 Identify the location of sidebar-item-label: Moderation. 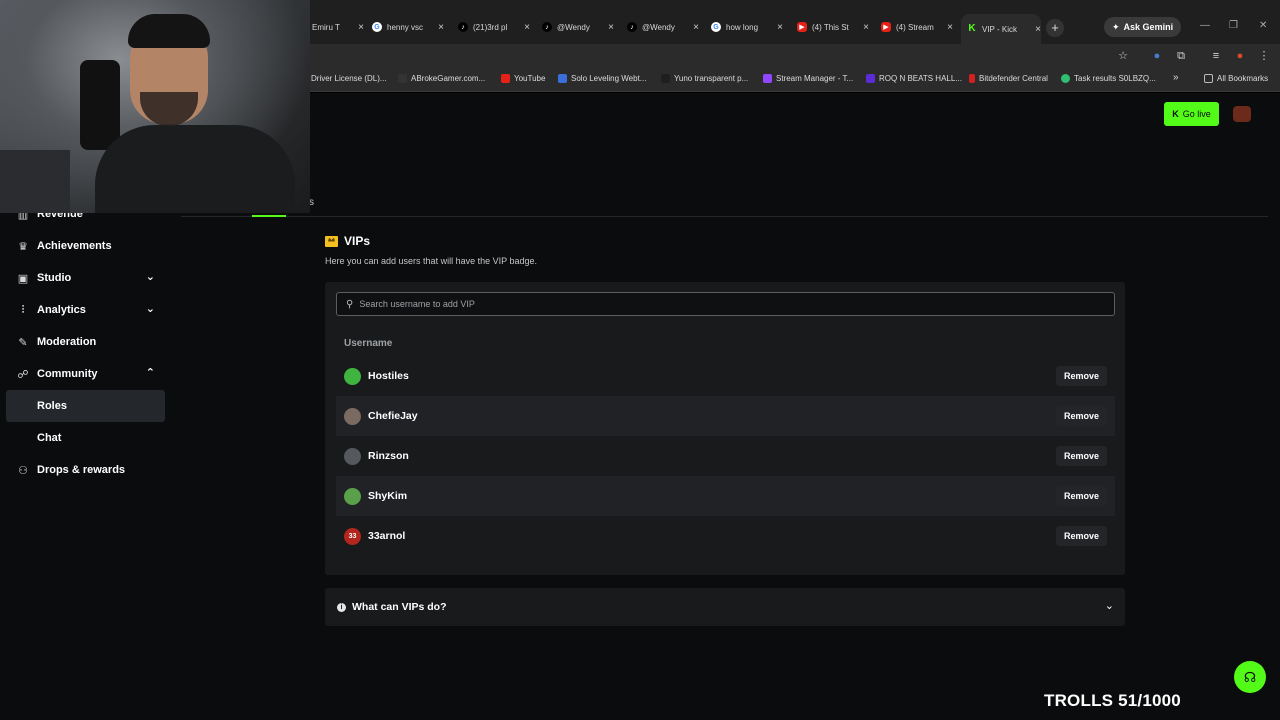
(67, 342).